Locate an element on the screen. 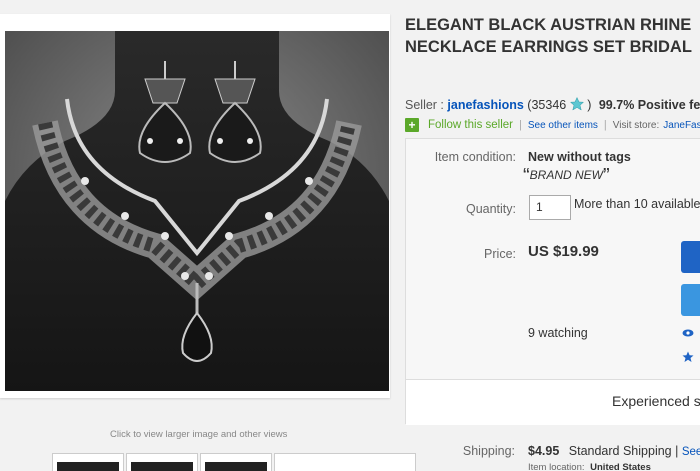 The image size is (700, 471). quantity-label: Quantity: is located at coordinates (490, 209).